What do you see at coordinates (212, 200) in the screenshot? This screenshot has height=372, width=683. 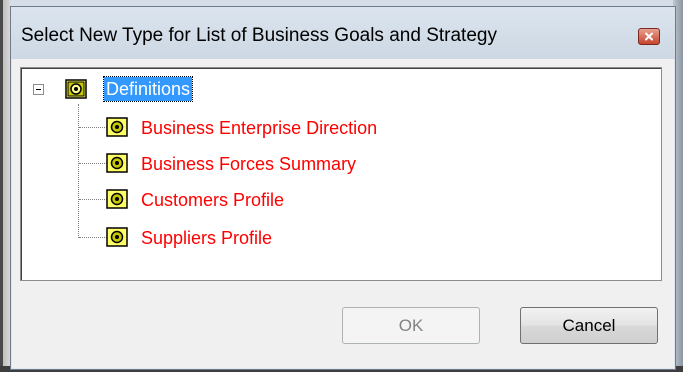 I see `tree-item-customers-profile: Customers Profile` at bounding box center [212, 200].